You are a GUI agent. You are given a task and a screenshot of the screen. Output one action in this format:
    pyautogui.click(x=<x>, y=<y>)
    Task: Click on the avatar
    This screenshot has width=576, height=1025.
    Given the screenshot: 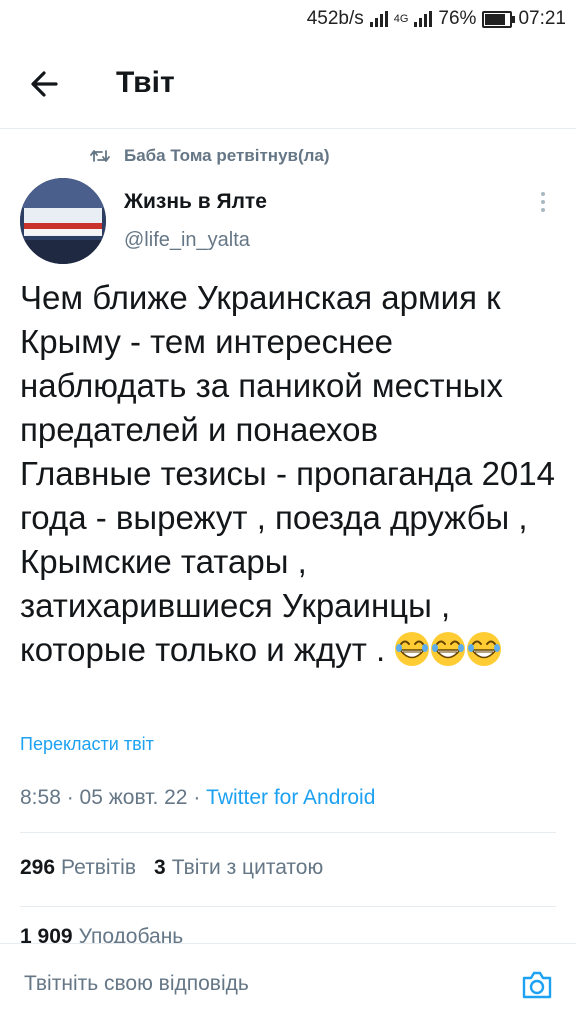 What is the action you would take?
    pyautogui.click(x=63, y=221)
    